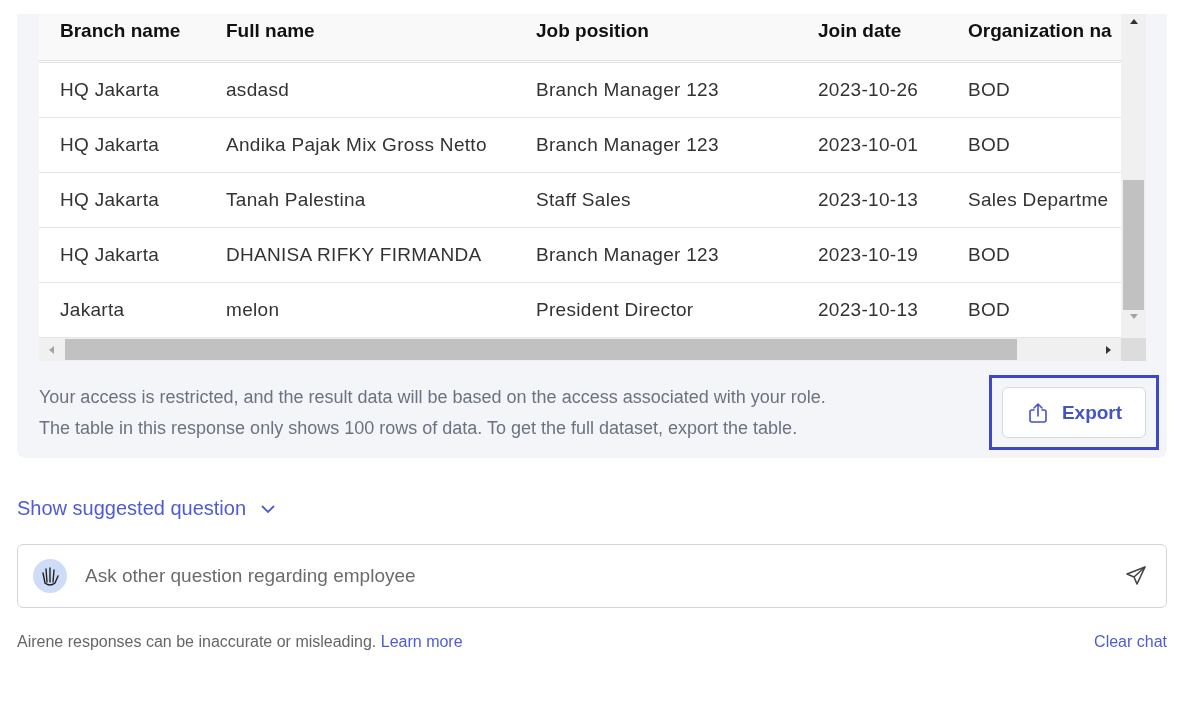 The height and width of the screenshot is (704, 1190). I want to click on table-cell-text: Andika Pajak Mix Gross Netto, so click(356, 145).